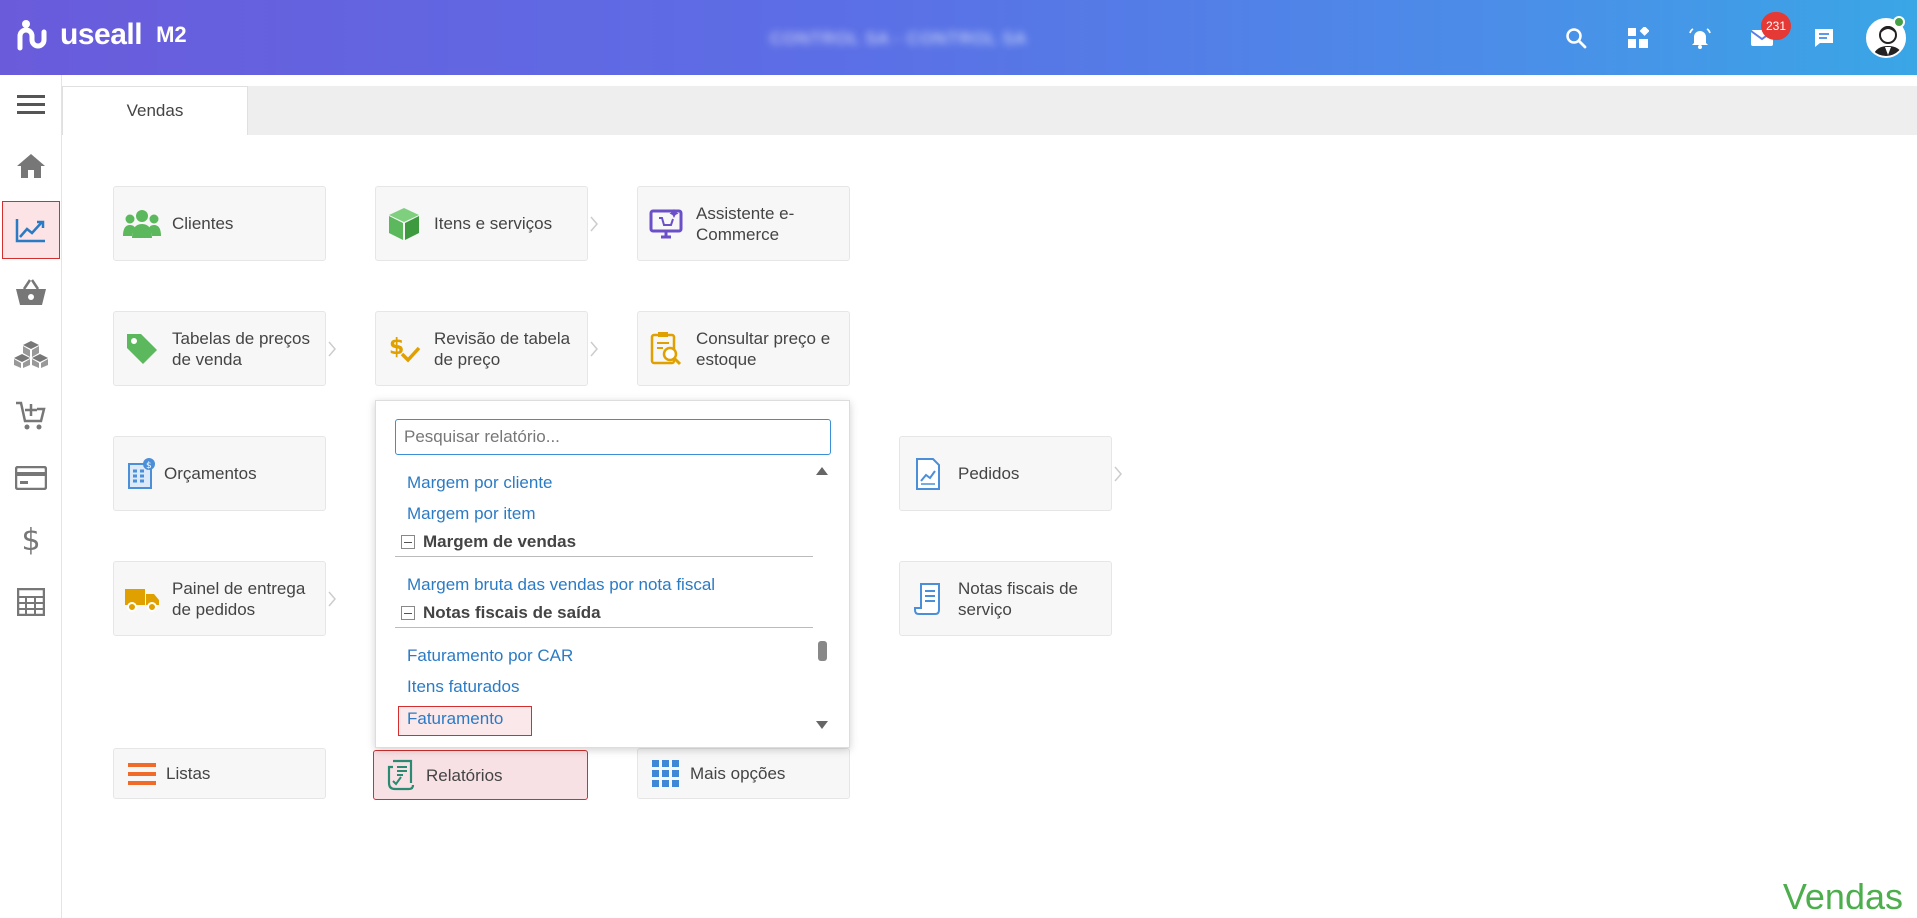  Describe the element at coordinates (155, 110) in the screenshot. I see `tab-vendas: Vendas` at that location.